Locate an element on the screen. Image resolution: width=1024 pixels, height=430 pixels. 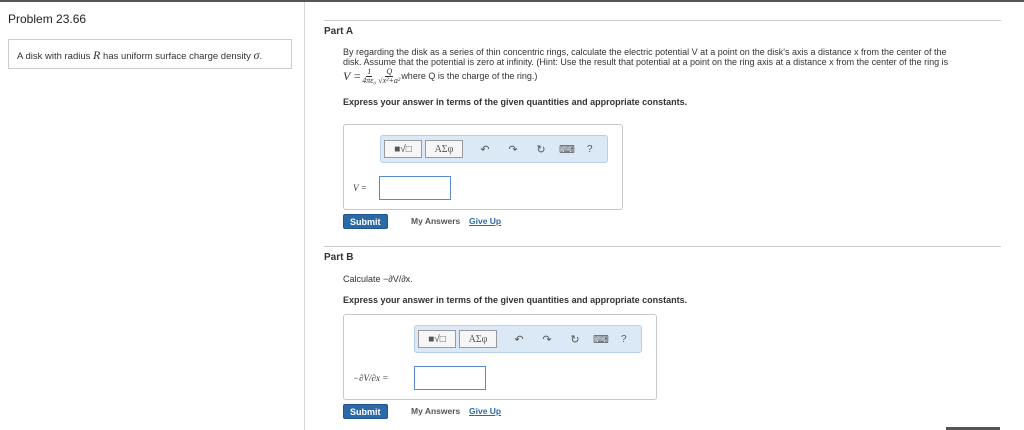
part-b-answer-label: −∂V/∂x = is located at coordinates (371, 378).